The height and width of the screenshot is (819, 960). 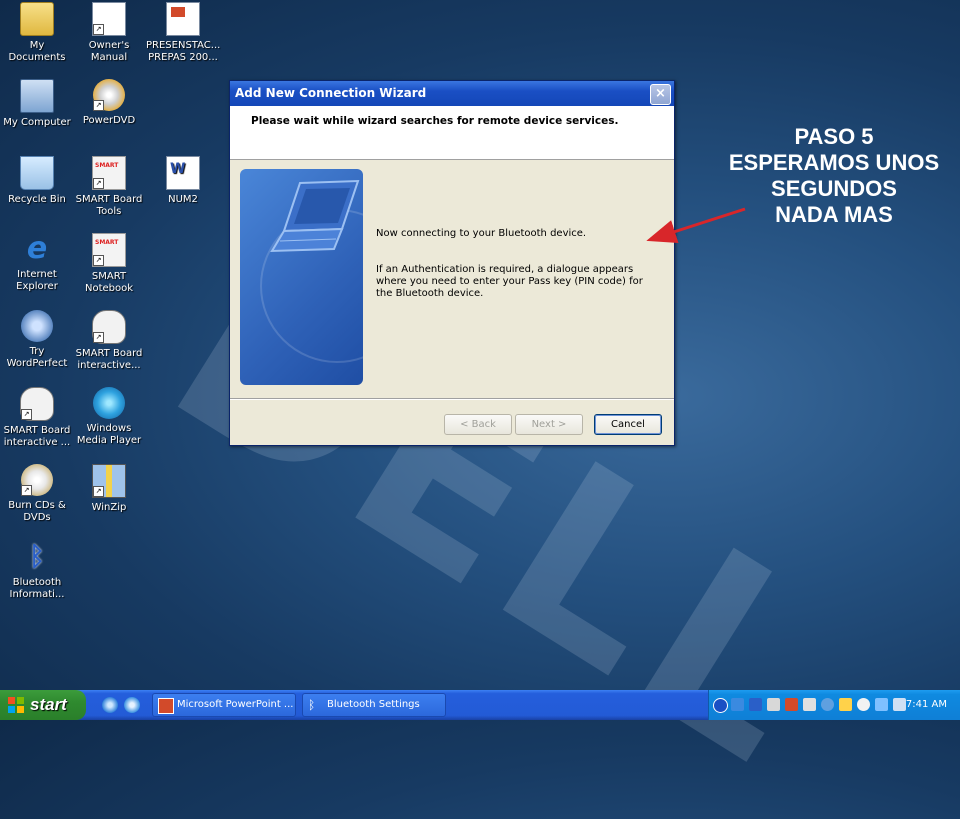 What do you see at coordinates (109, 507) in the screenshot?
I see `desktop-icon-label: WinZip` at bounding box center [109, 507].